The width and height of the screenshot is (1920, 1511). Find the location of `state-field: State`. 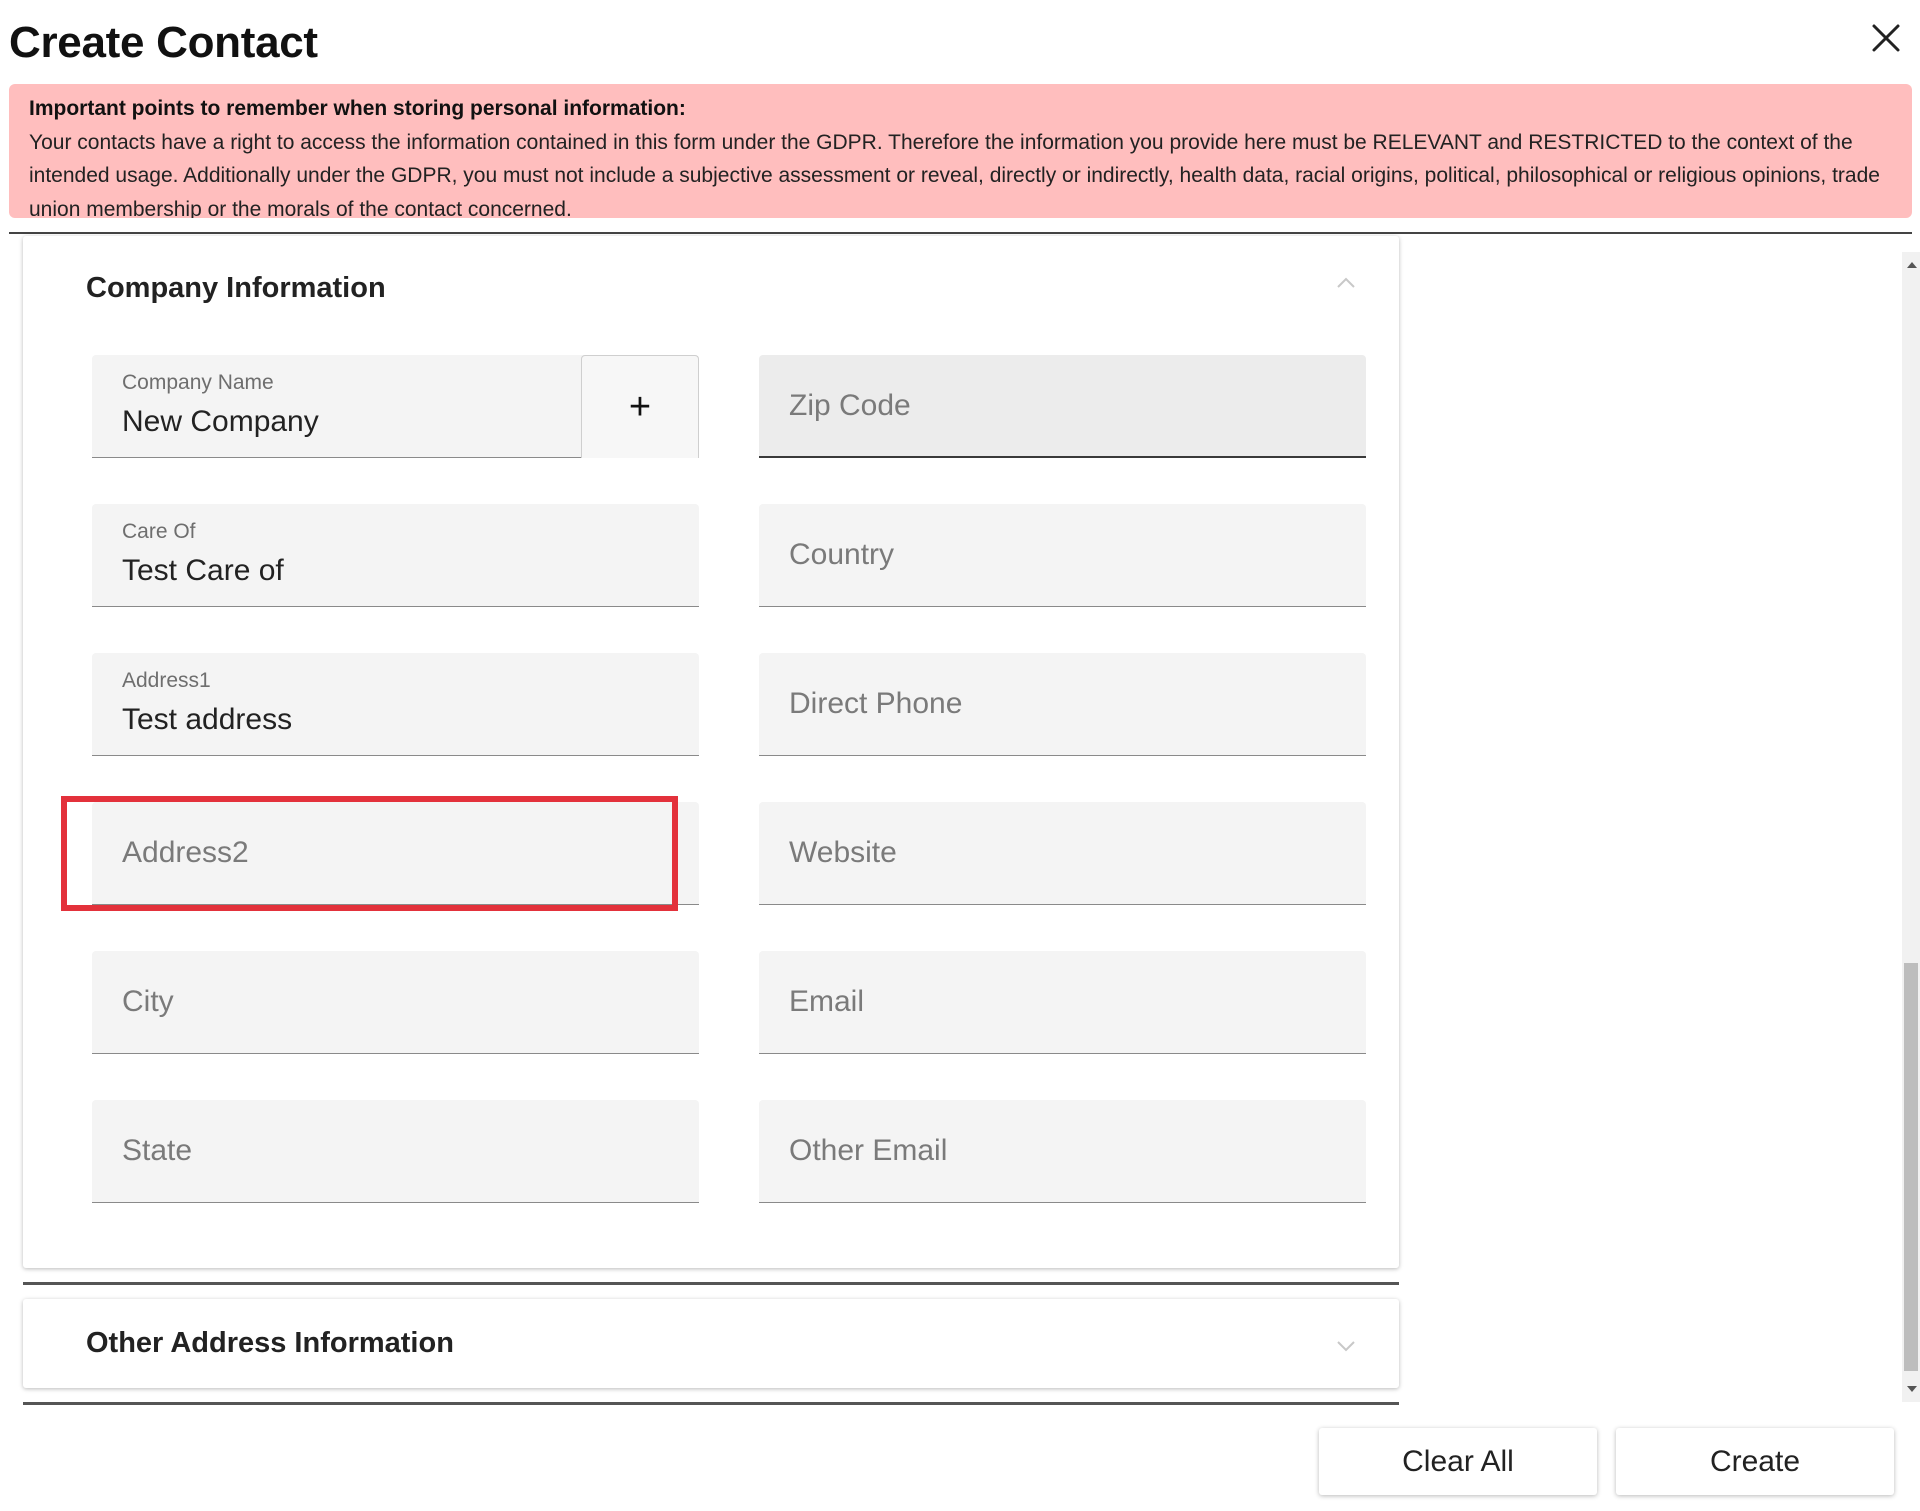

state-field: State is located at coordinates (395, 1151).